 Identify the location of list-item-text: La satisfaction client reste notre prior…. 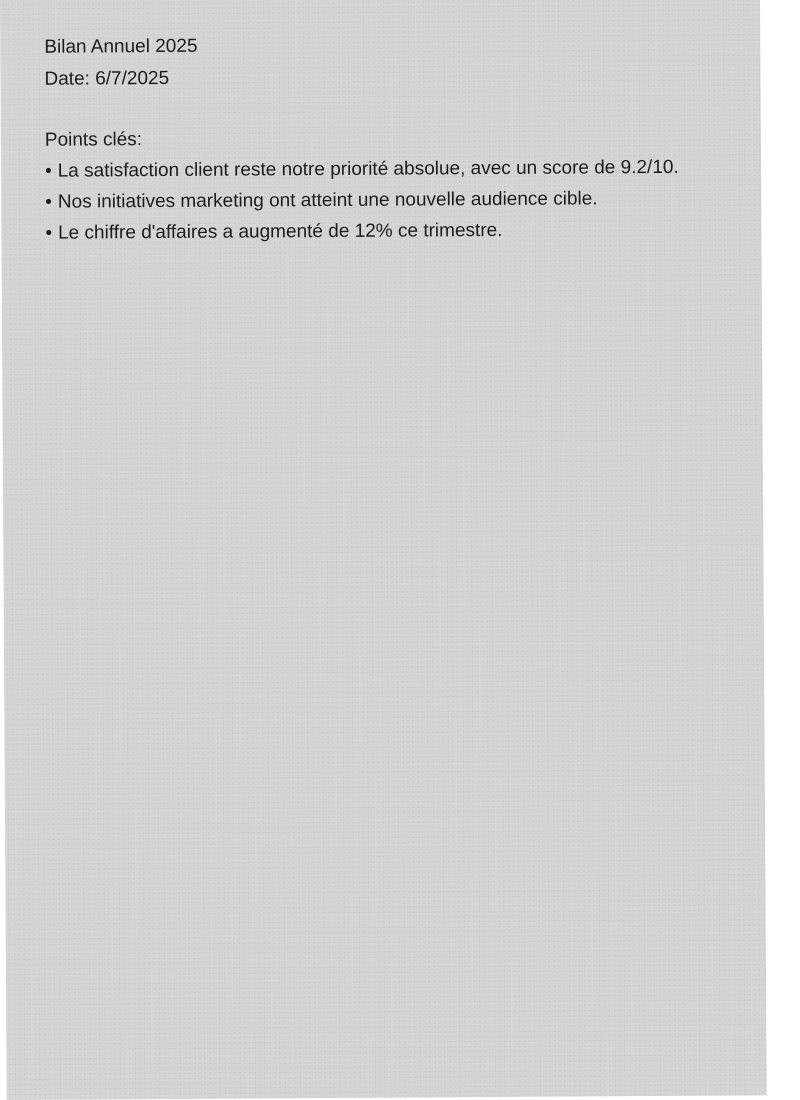
(368, 169).